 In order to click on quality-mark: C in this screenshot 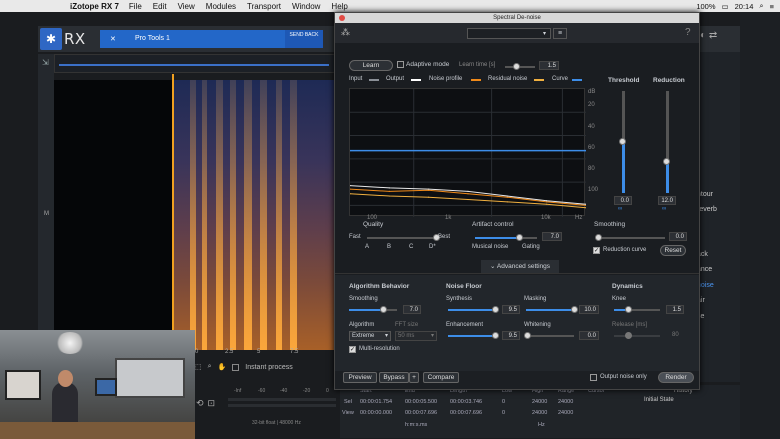, I will do `click(411, 247)`.